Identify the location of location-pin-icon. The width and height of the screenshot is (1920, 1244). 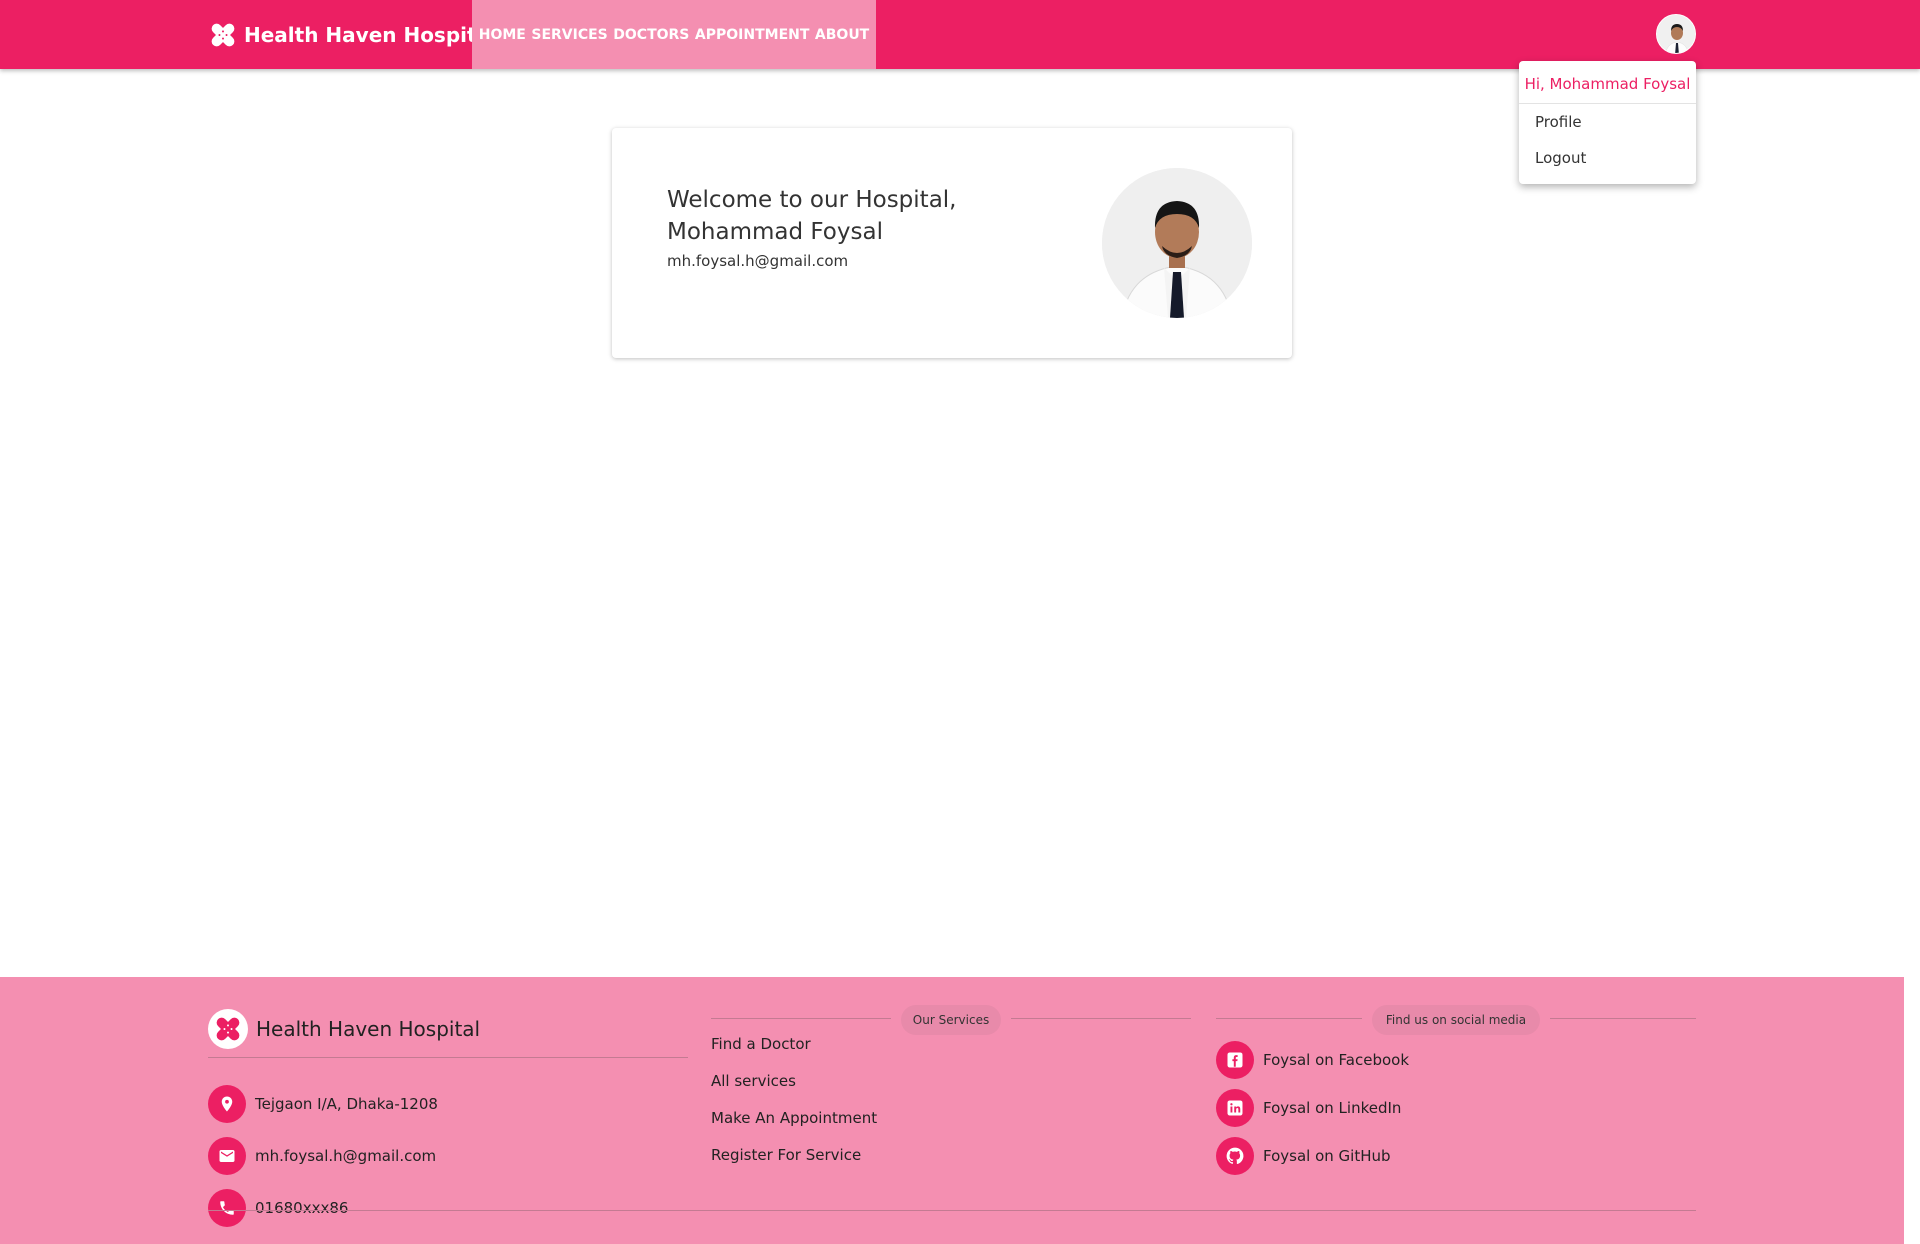
(227, 1104).